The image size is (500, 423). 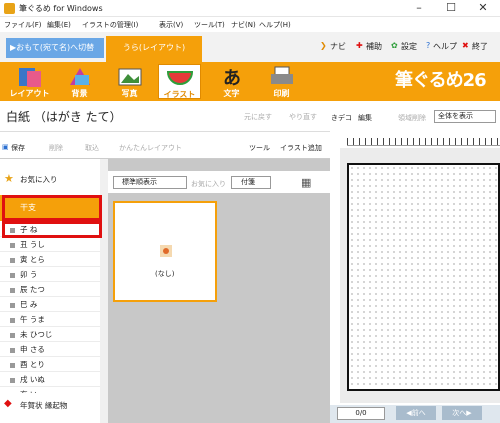 I want to click on list-item: 巳 み, so click(x=50, y=304).